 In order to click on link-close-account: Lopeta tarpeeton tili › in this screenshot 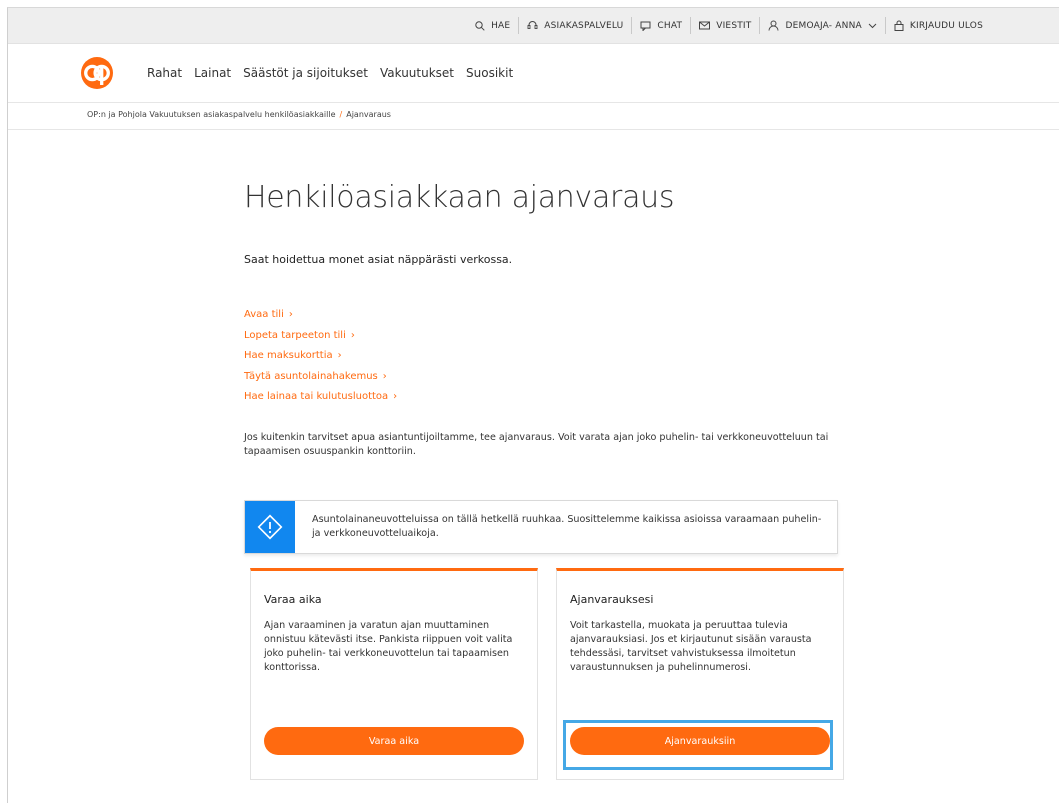, I will do `click(320, 340)`.